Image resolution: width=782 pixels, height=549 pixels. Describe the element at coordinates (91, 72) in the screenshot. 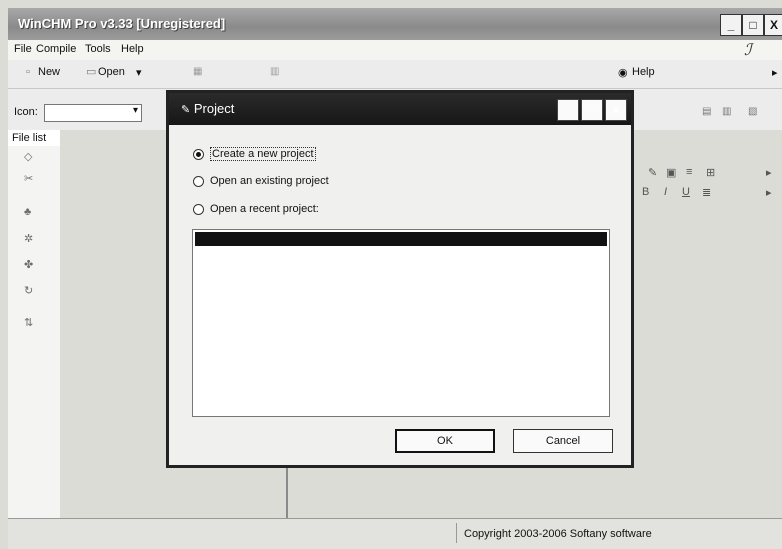

I see `open-icon: ▭` at that location.